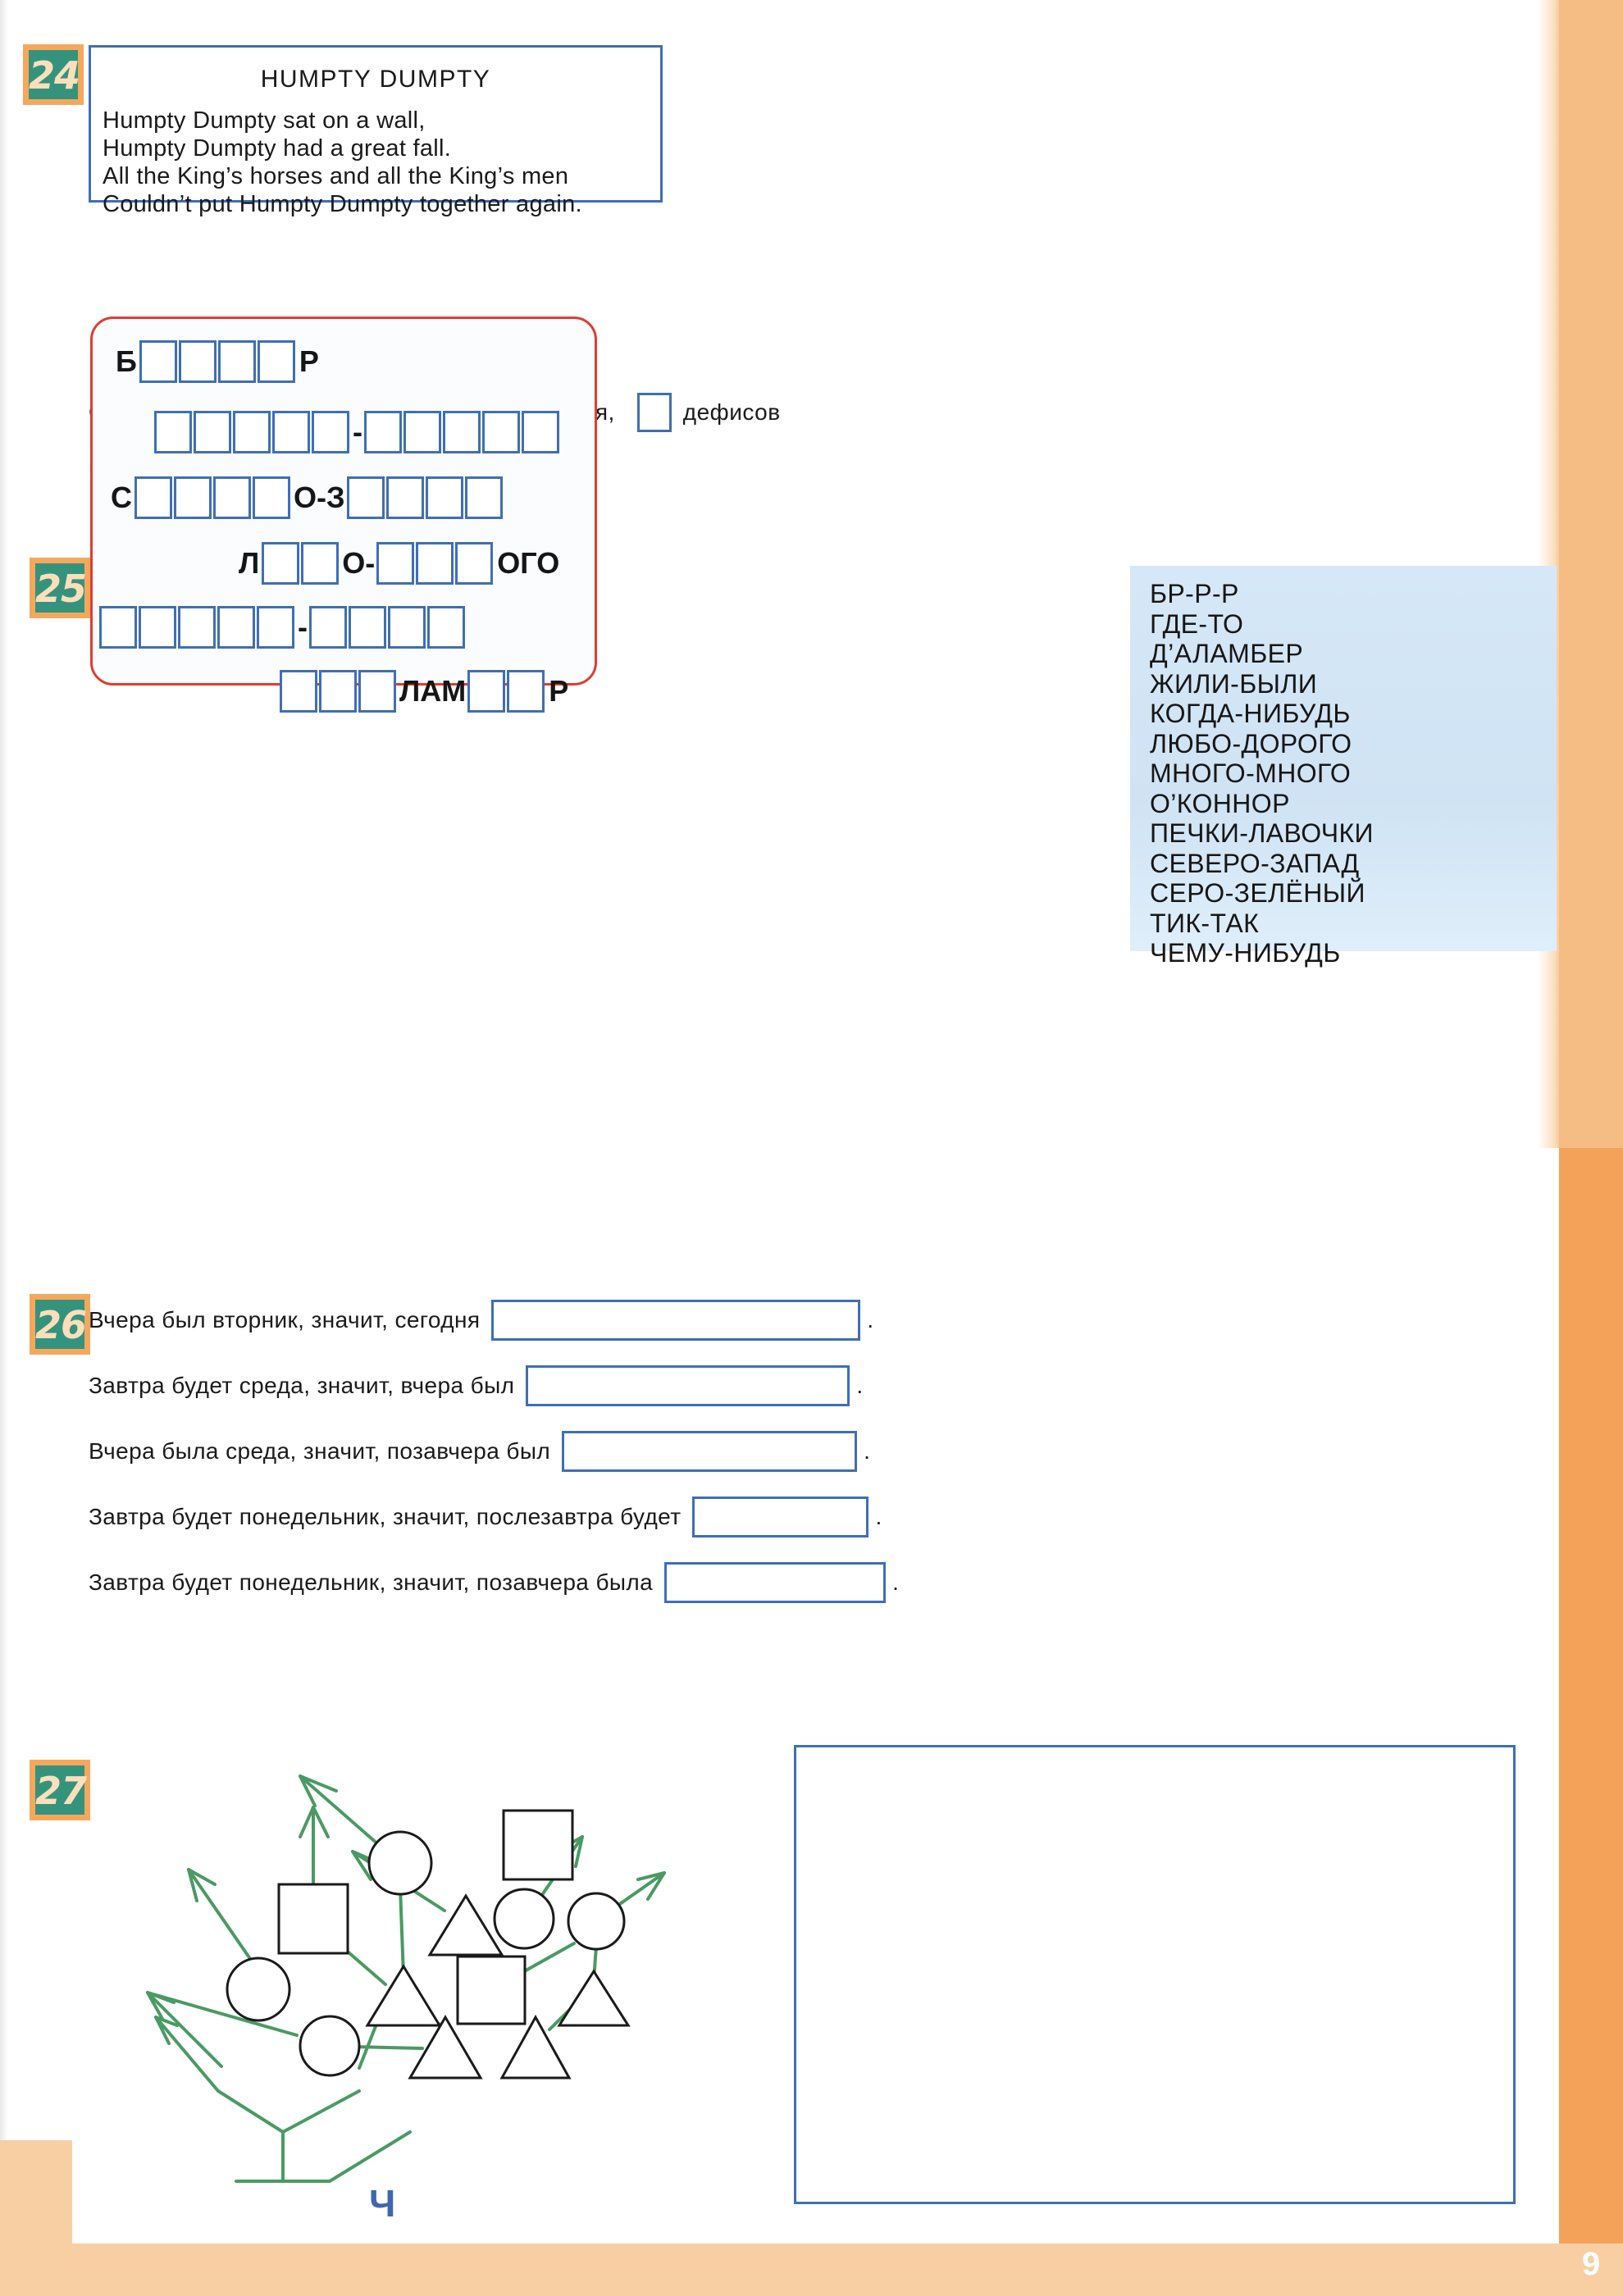 The image size is (1623, 2296). I want to click on word-bank-item: ЛЮБО-ДОРОГО, so click(1251, 743).